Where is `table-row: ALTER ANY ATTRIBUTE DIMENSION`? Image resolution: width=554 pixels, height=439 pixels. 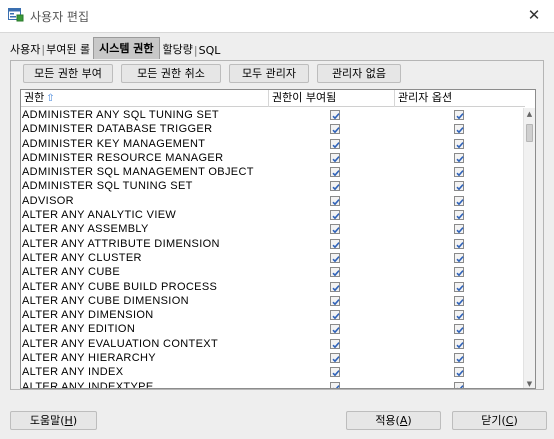 table-row: ALTER ANY ATTRIBUTE DIMENSION is located at coordinates (273, 244).